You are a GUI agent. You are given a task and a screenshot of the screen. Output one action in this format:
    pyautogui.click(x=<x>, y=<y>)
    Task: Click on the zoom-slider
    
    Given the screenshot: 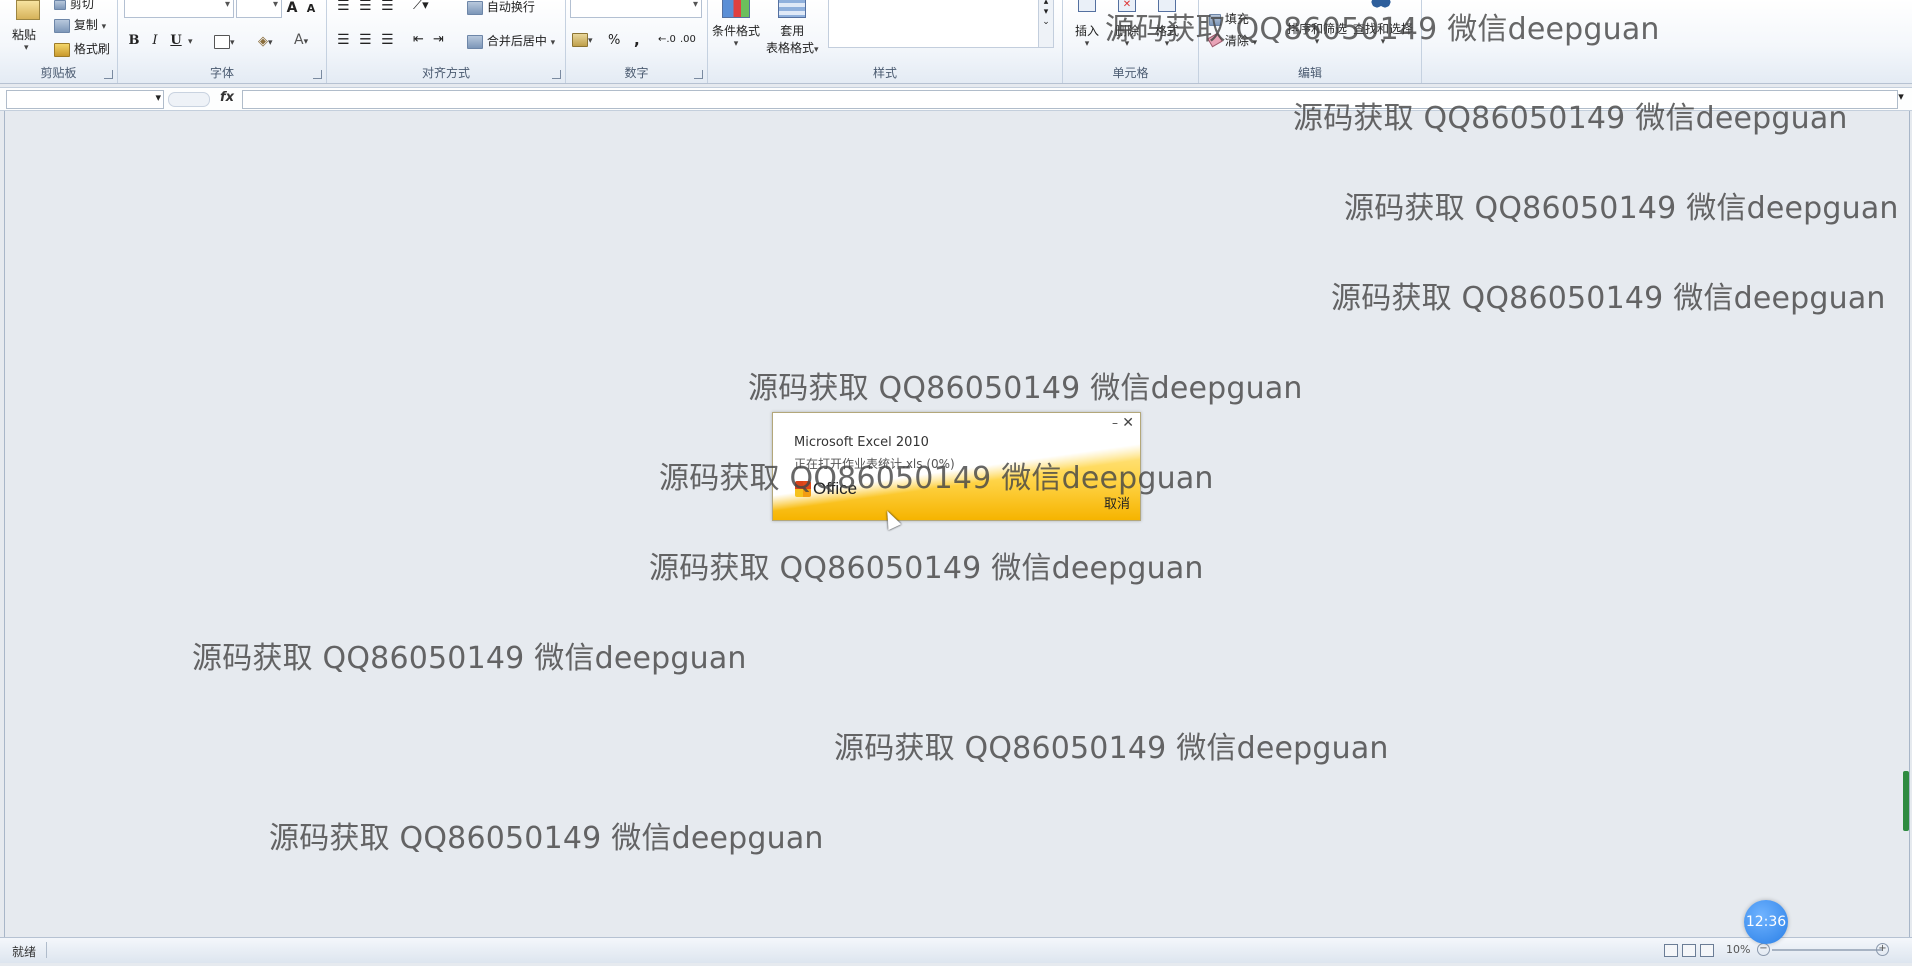 What is the action you would take?
    pyautogui.click(x=1827, y=950)
    